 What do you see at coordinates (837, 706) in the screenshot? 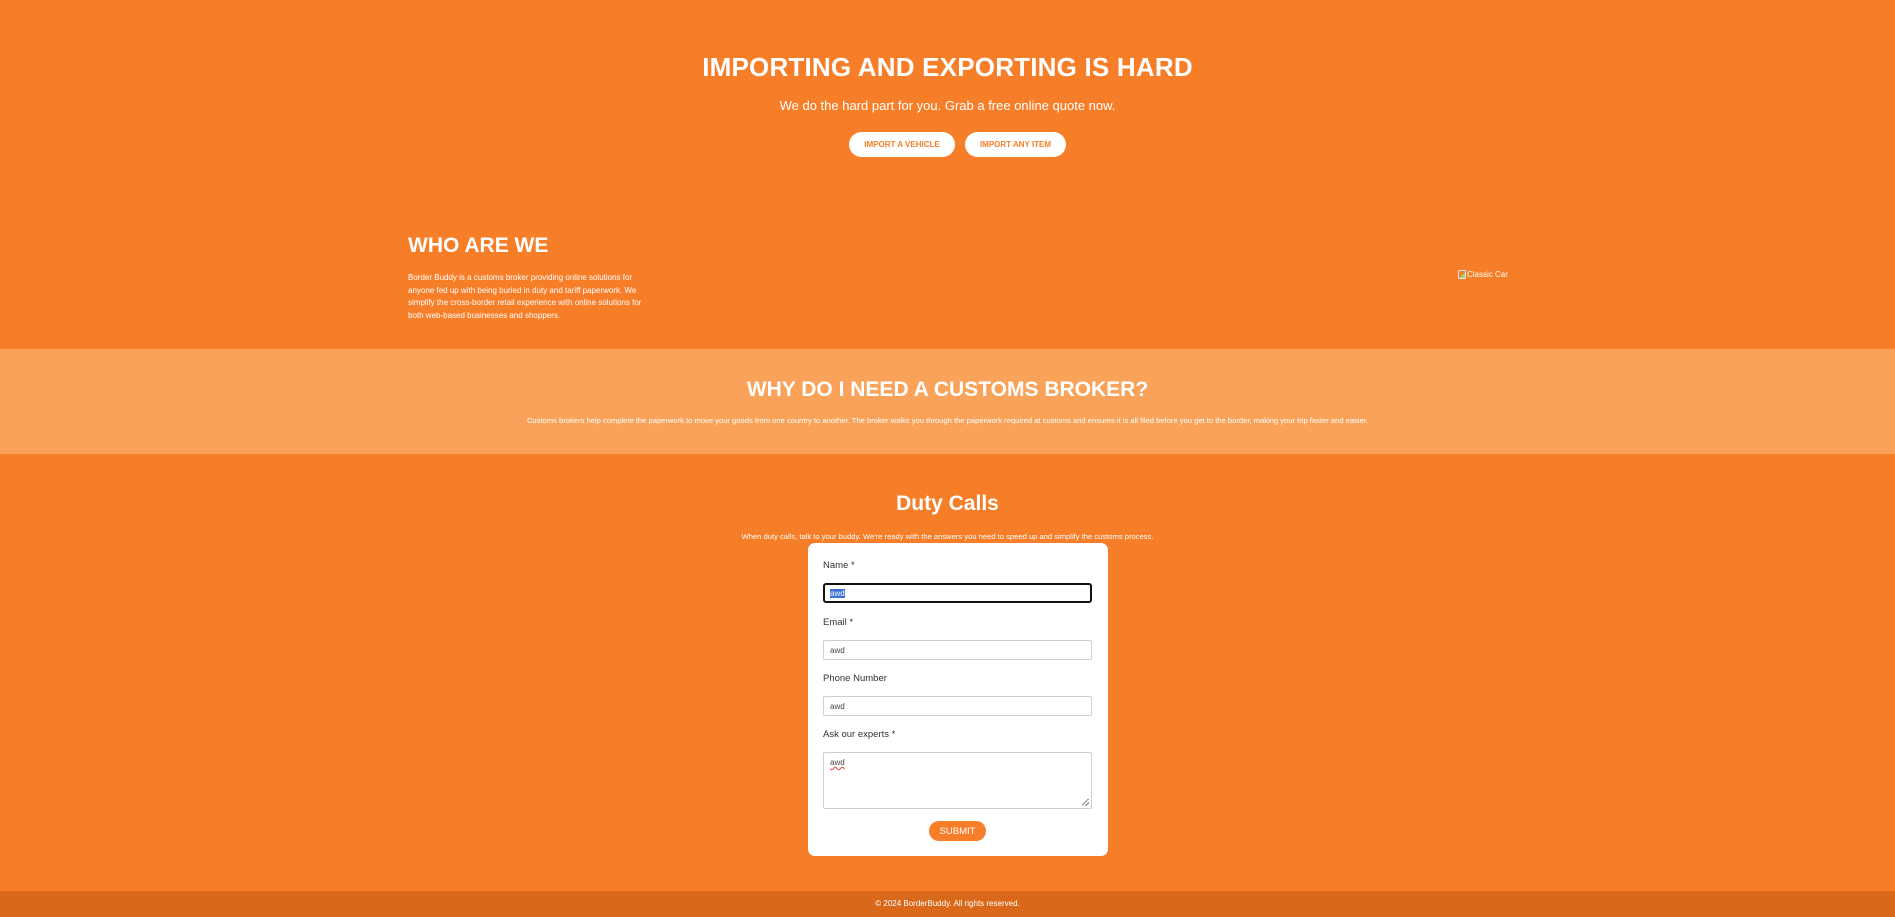
I see `phone-field-value: awd` at bounding box center [837, 706].